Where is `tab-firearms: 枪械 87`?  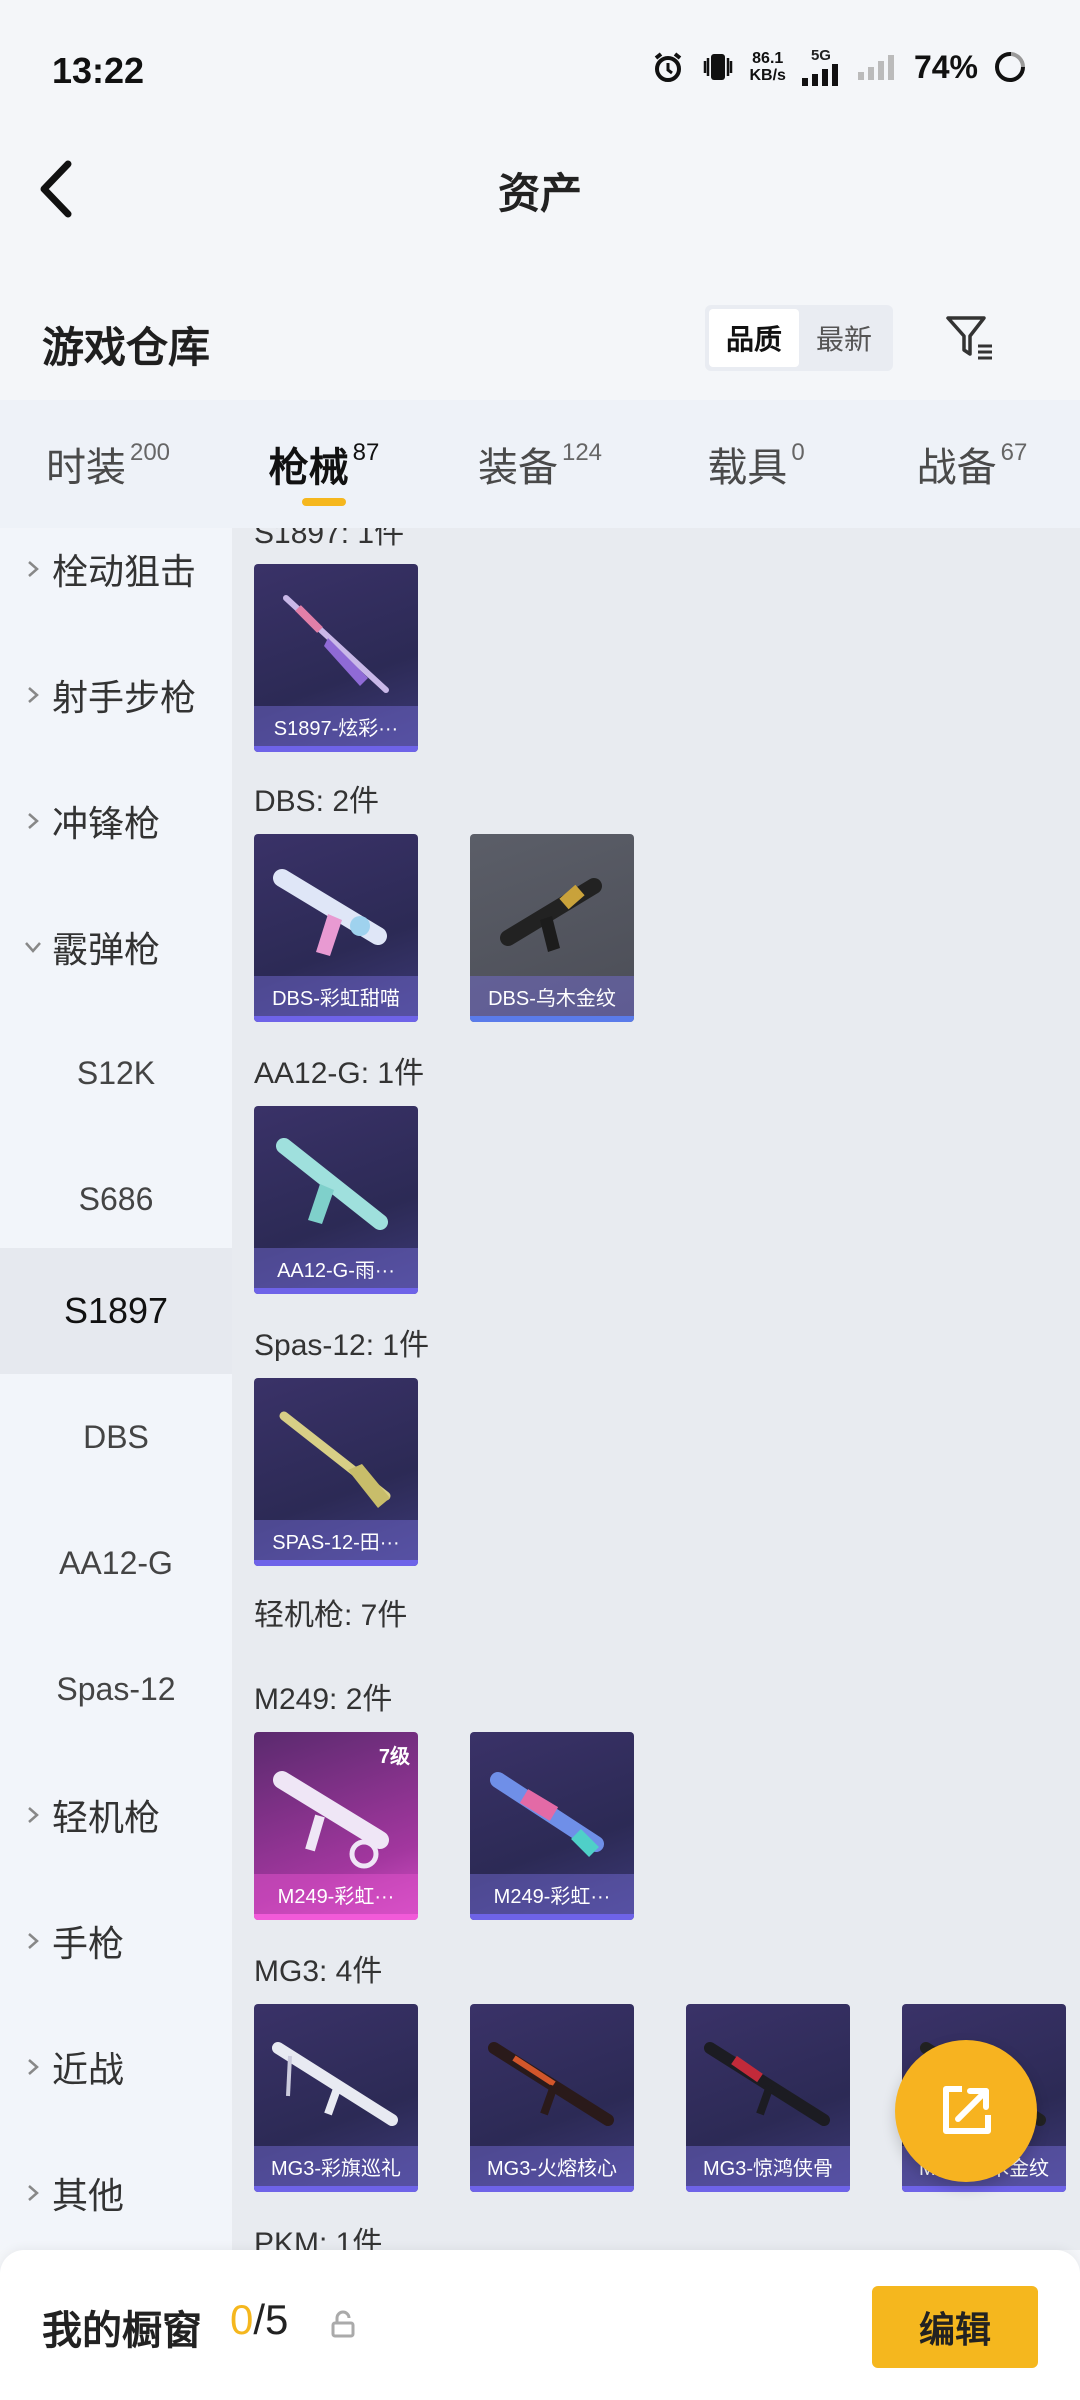 tab-firearms: 枪械 87 is located at coordinates (324, 464).